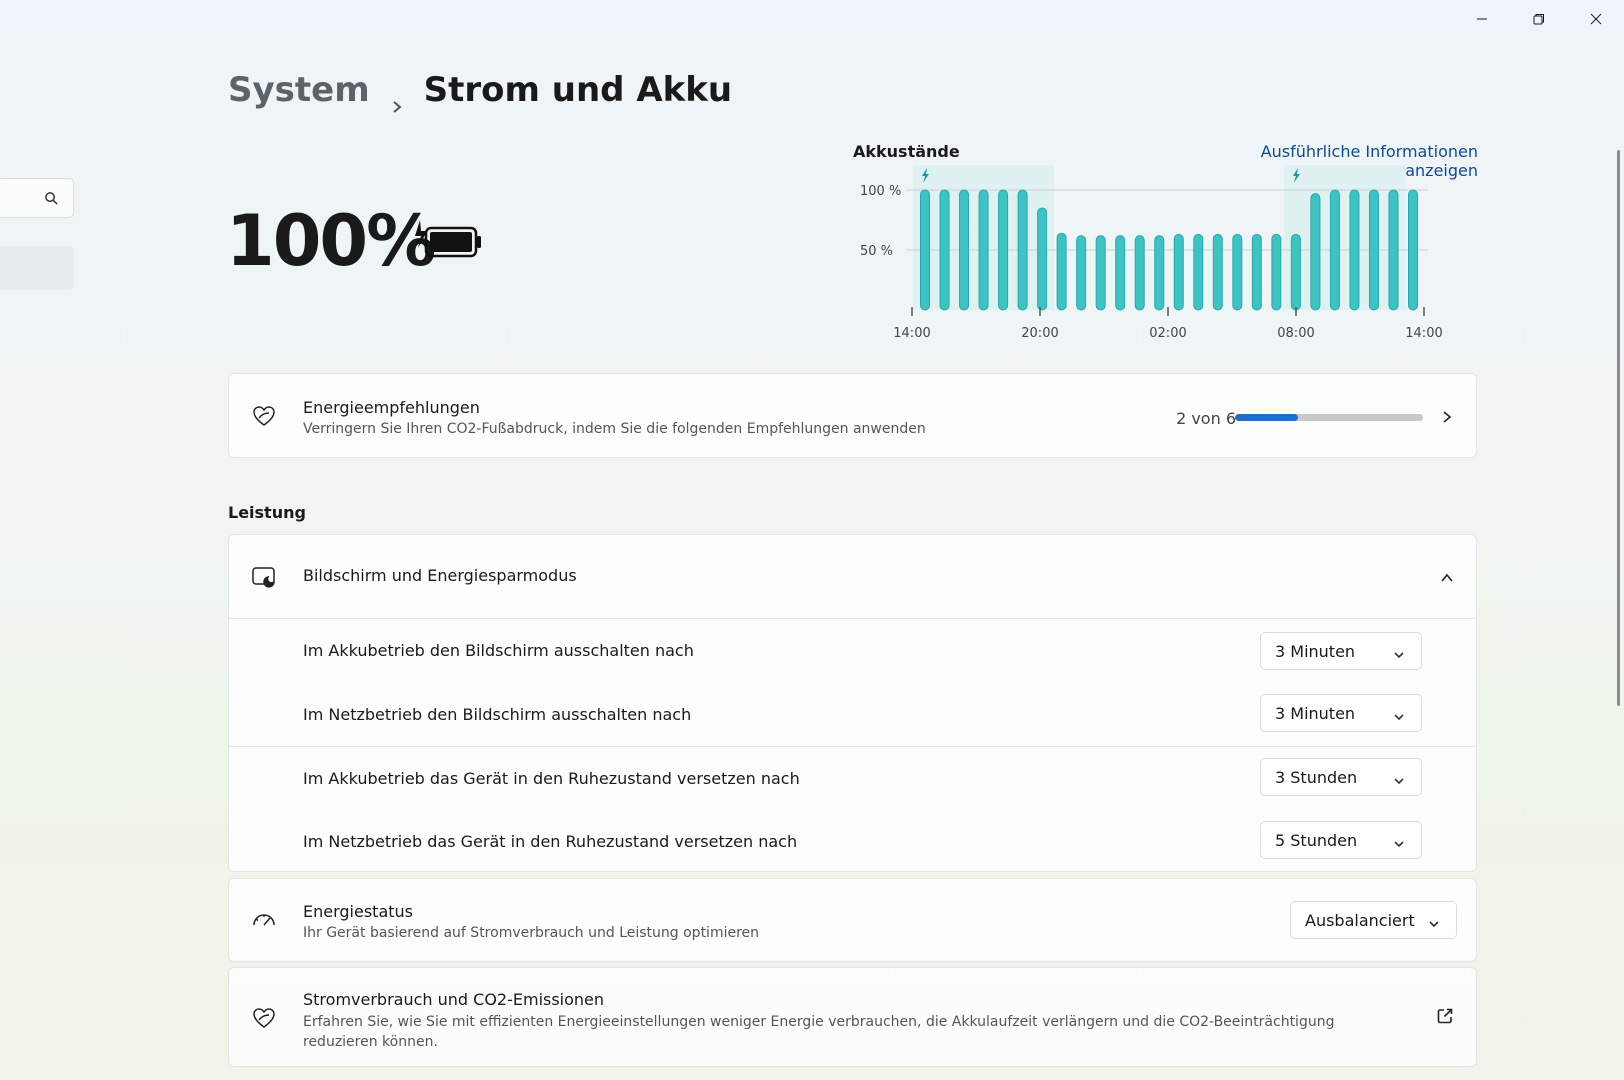 This screenshot has height=1080, width=1624. I want to click on search-icon, so click(51, 198).